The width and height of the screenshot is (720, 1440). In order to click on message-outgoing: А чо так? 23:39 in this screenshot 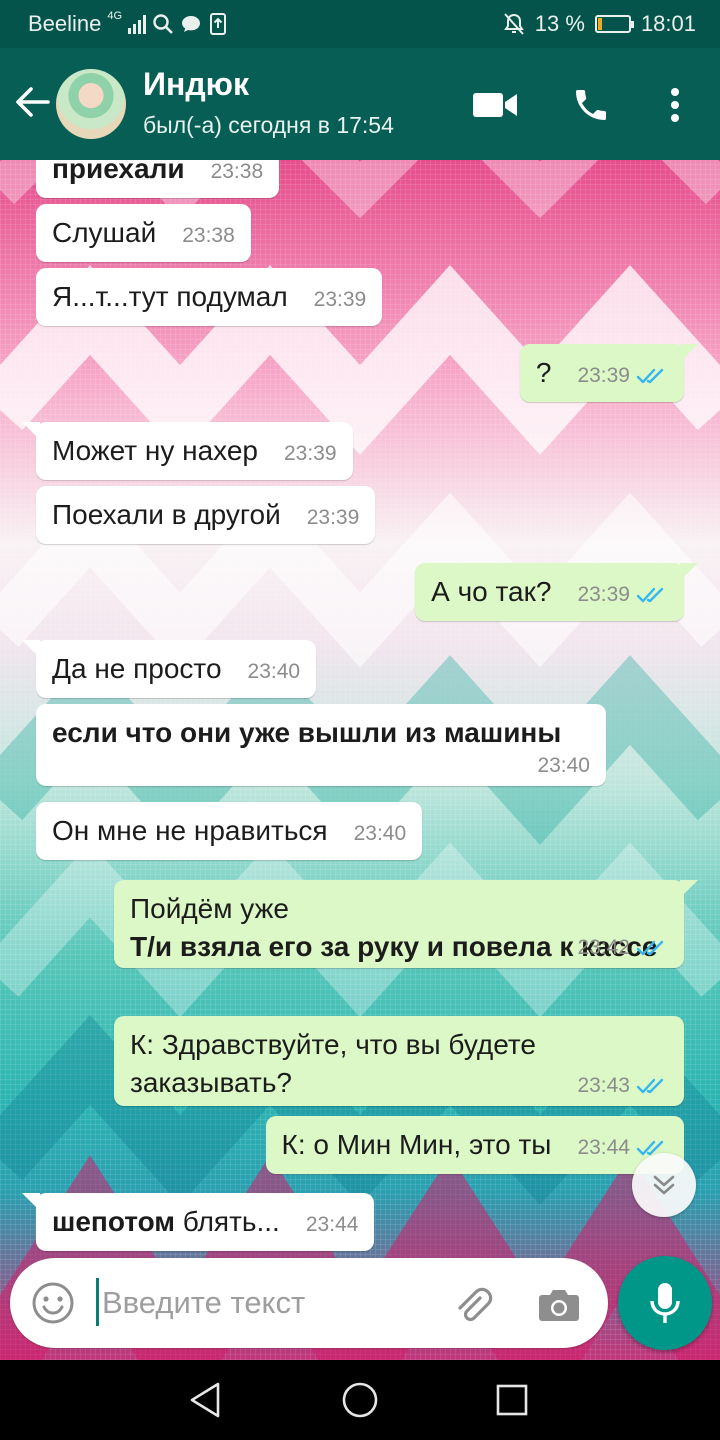, I will do `click(556, 592)`.